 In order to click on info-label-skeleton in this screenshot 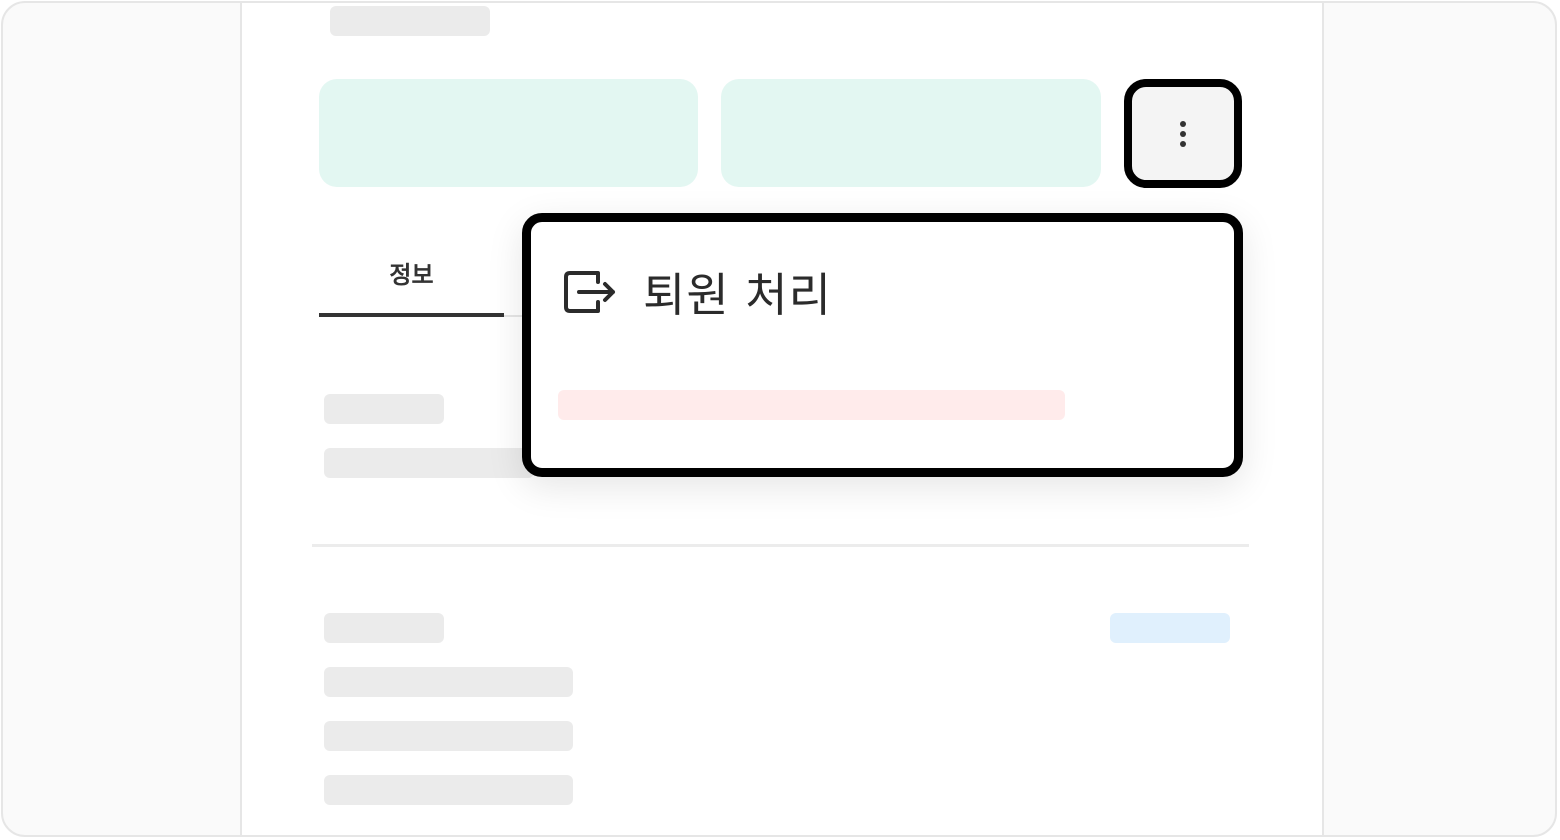, I will do `click(384, 409)`.